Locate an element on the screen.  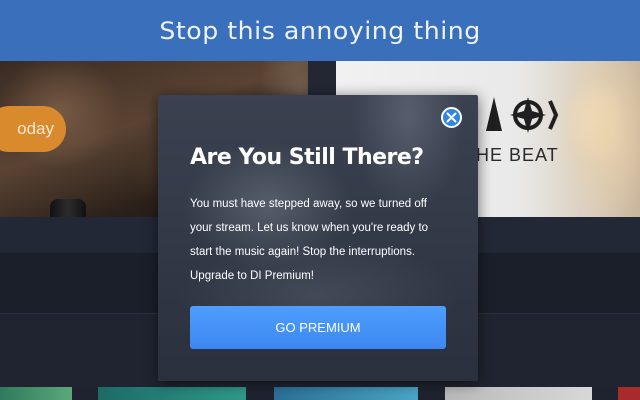
show-artwork-text: HE BEAT is located at coordinates (517, 155).